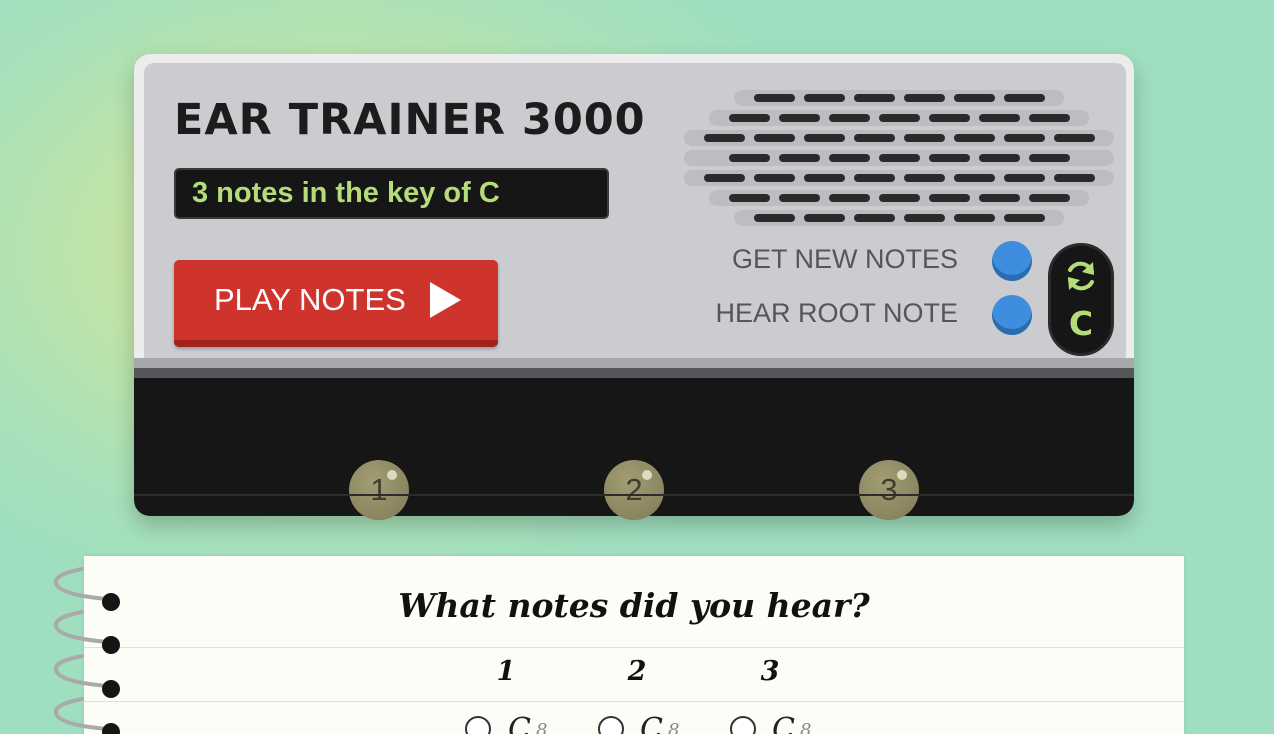  I want to click on column-2-option-radio, so click(611, 725).